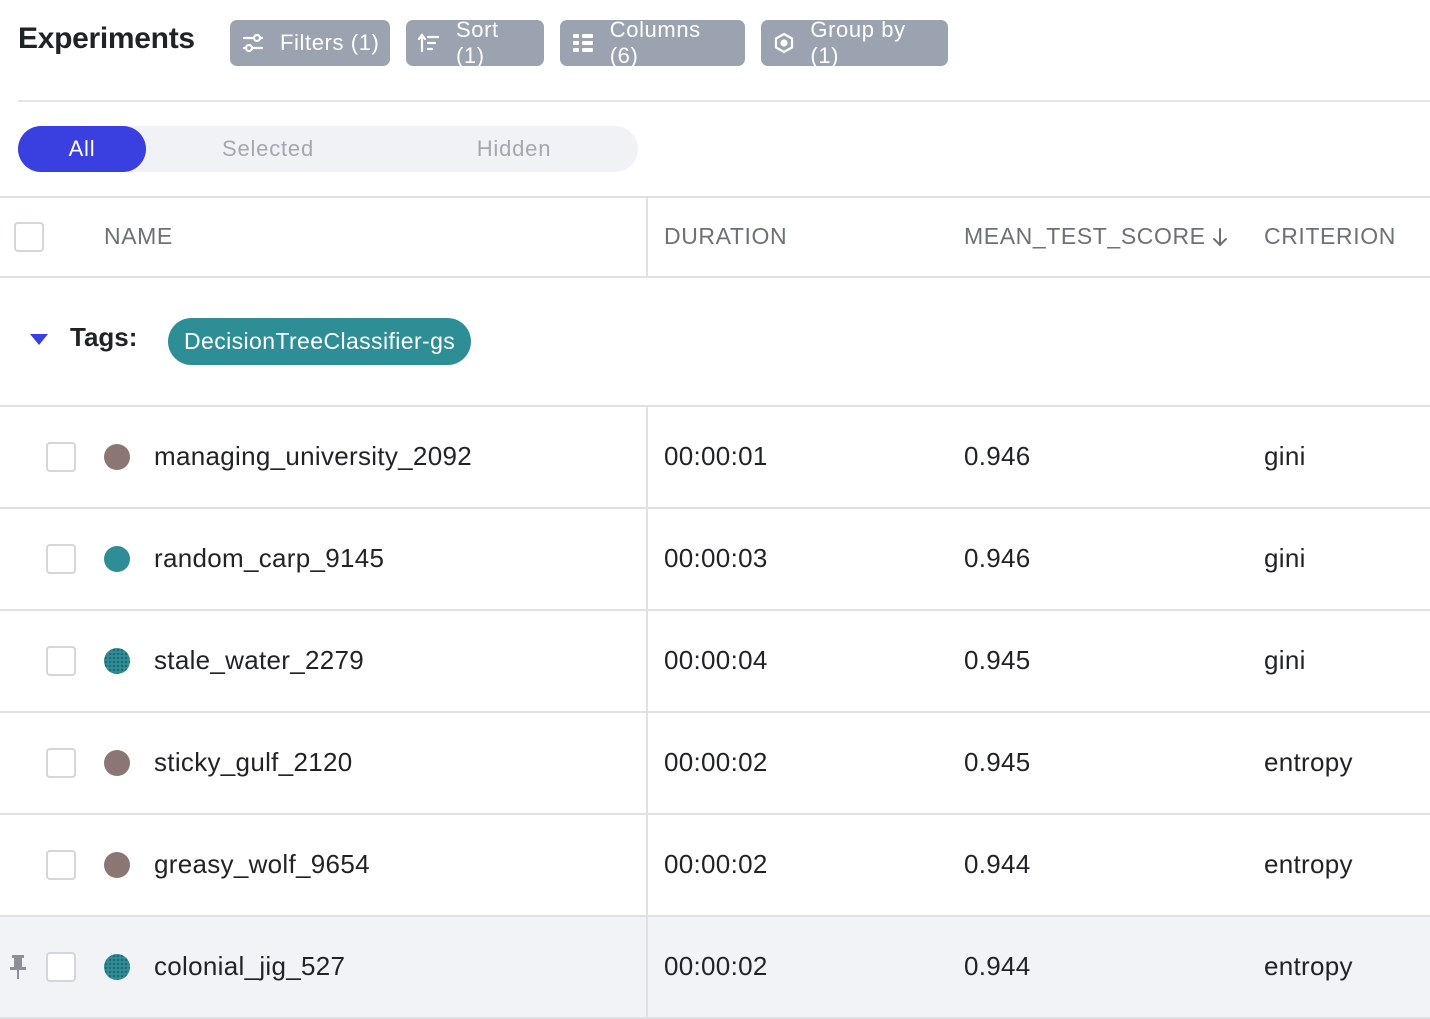 The height and width of the screenshot is (1019, 1430). I want to click on table-row: colonial_jig_527 00:00:02 0.944 entropy, so click(715, 968).